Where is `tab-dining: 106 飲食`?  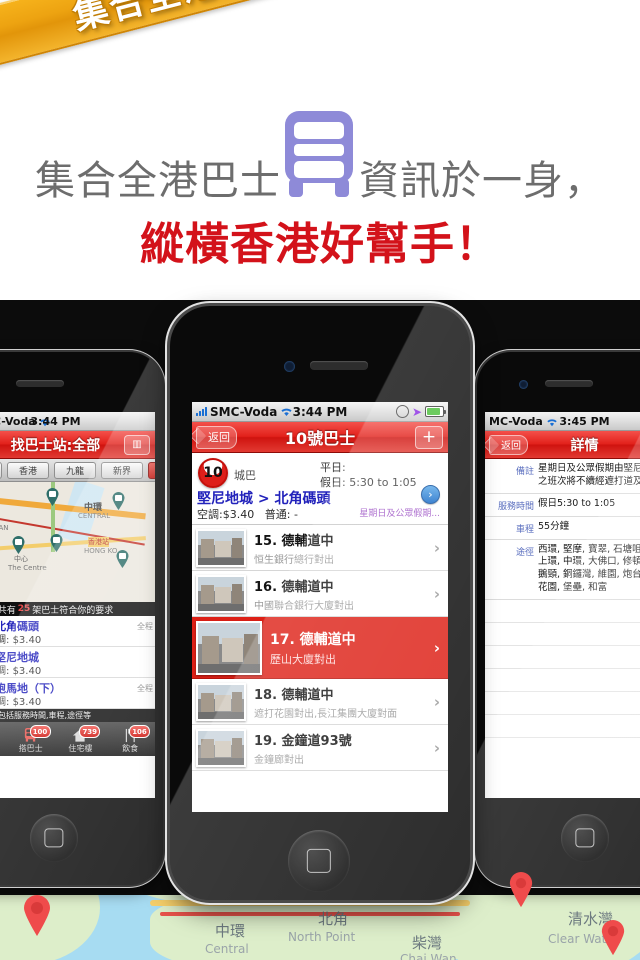 tab-dining: 106 飲食 is located at coordinates (130, 740).